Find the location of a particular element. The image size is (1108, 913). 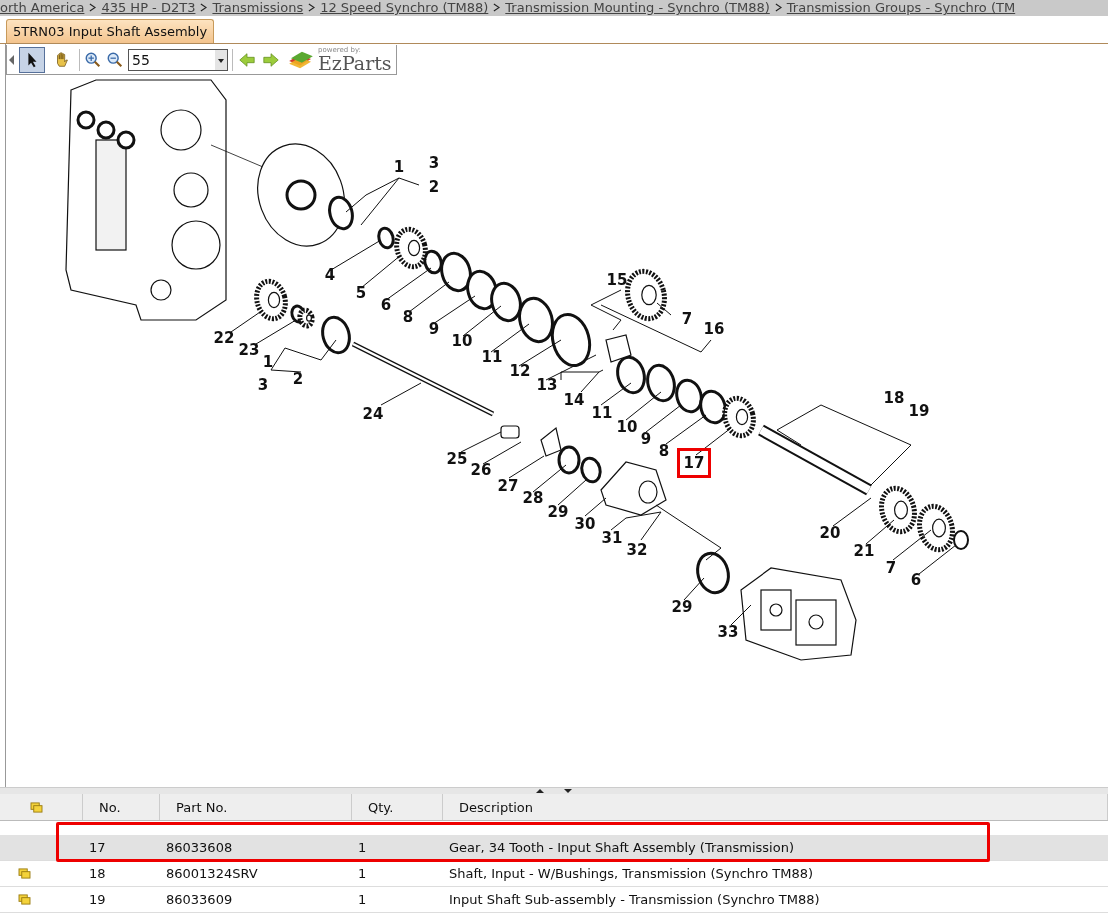

callout-number: 17 is located at coordinates (694, 463).